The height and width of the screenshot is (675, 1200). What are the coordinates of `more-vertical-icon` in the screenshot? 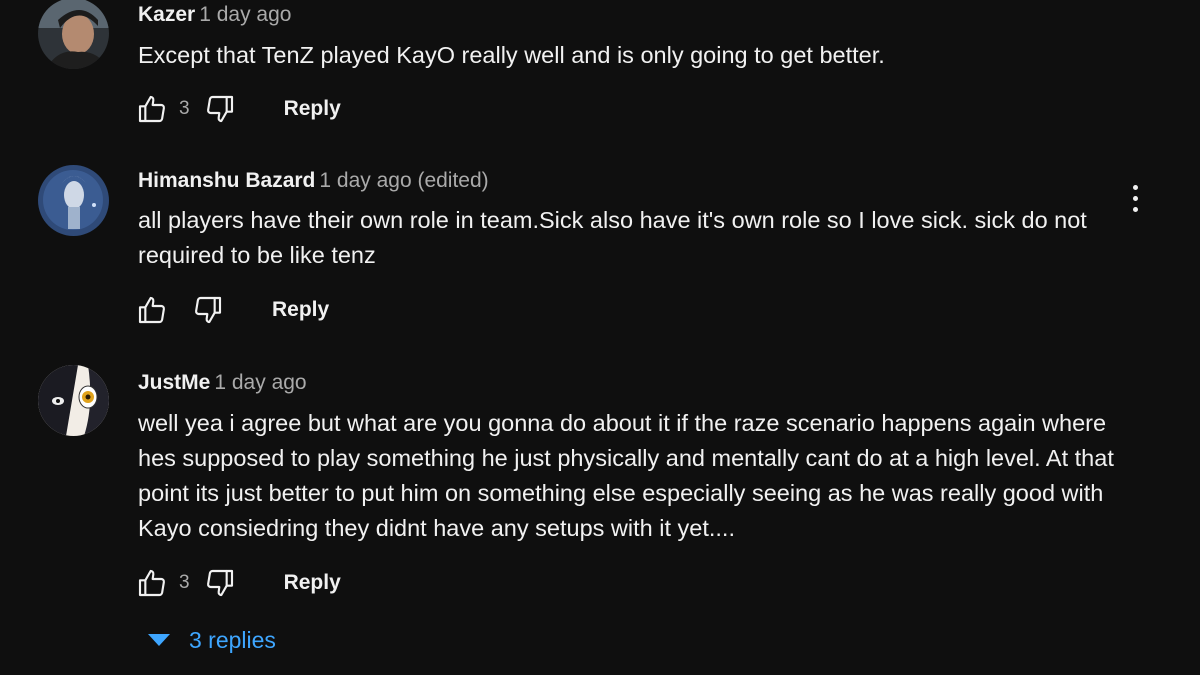 It's located at (1135, 201).